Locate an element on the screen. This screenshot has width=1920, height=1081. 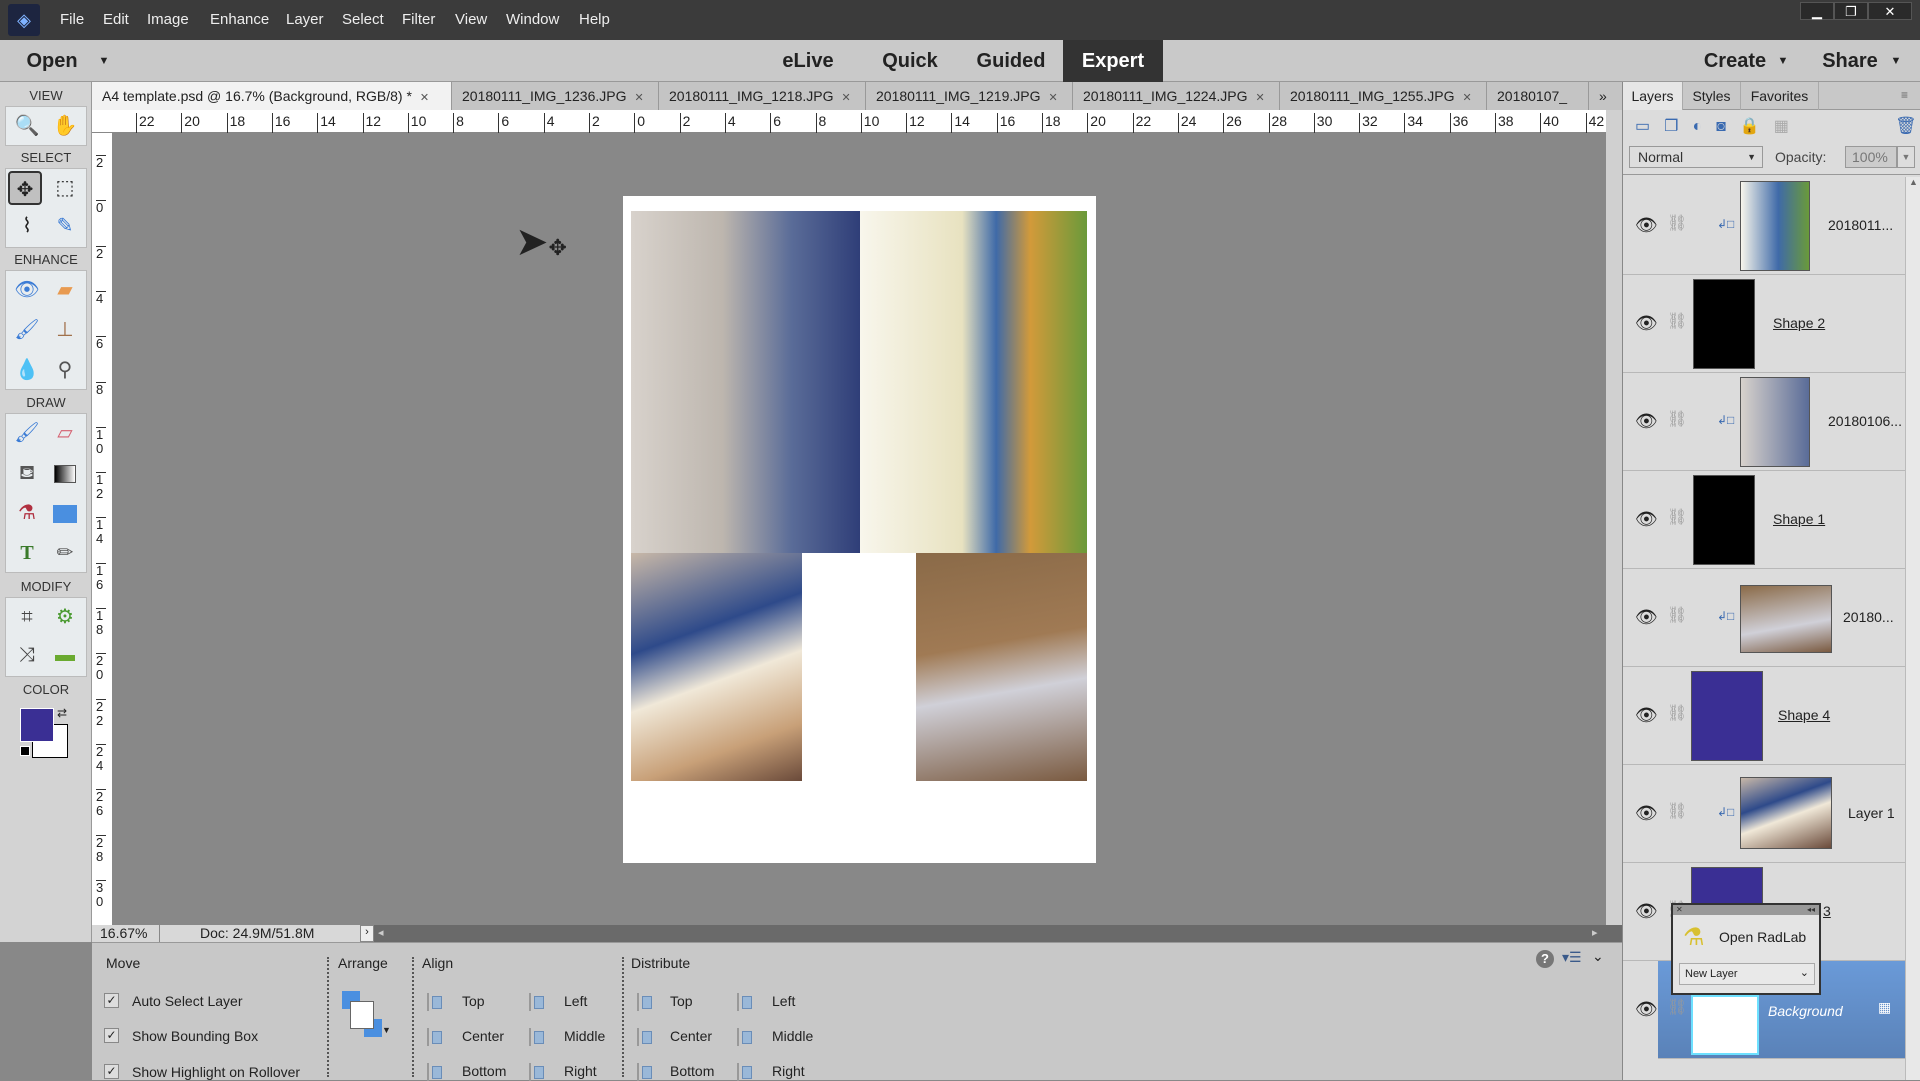
auto-select-checkbox: ✓ is located at coordinates (111, 1000).